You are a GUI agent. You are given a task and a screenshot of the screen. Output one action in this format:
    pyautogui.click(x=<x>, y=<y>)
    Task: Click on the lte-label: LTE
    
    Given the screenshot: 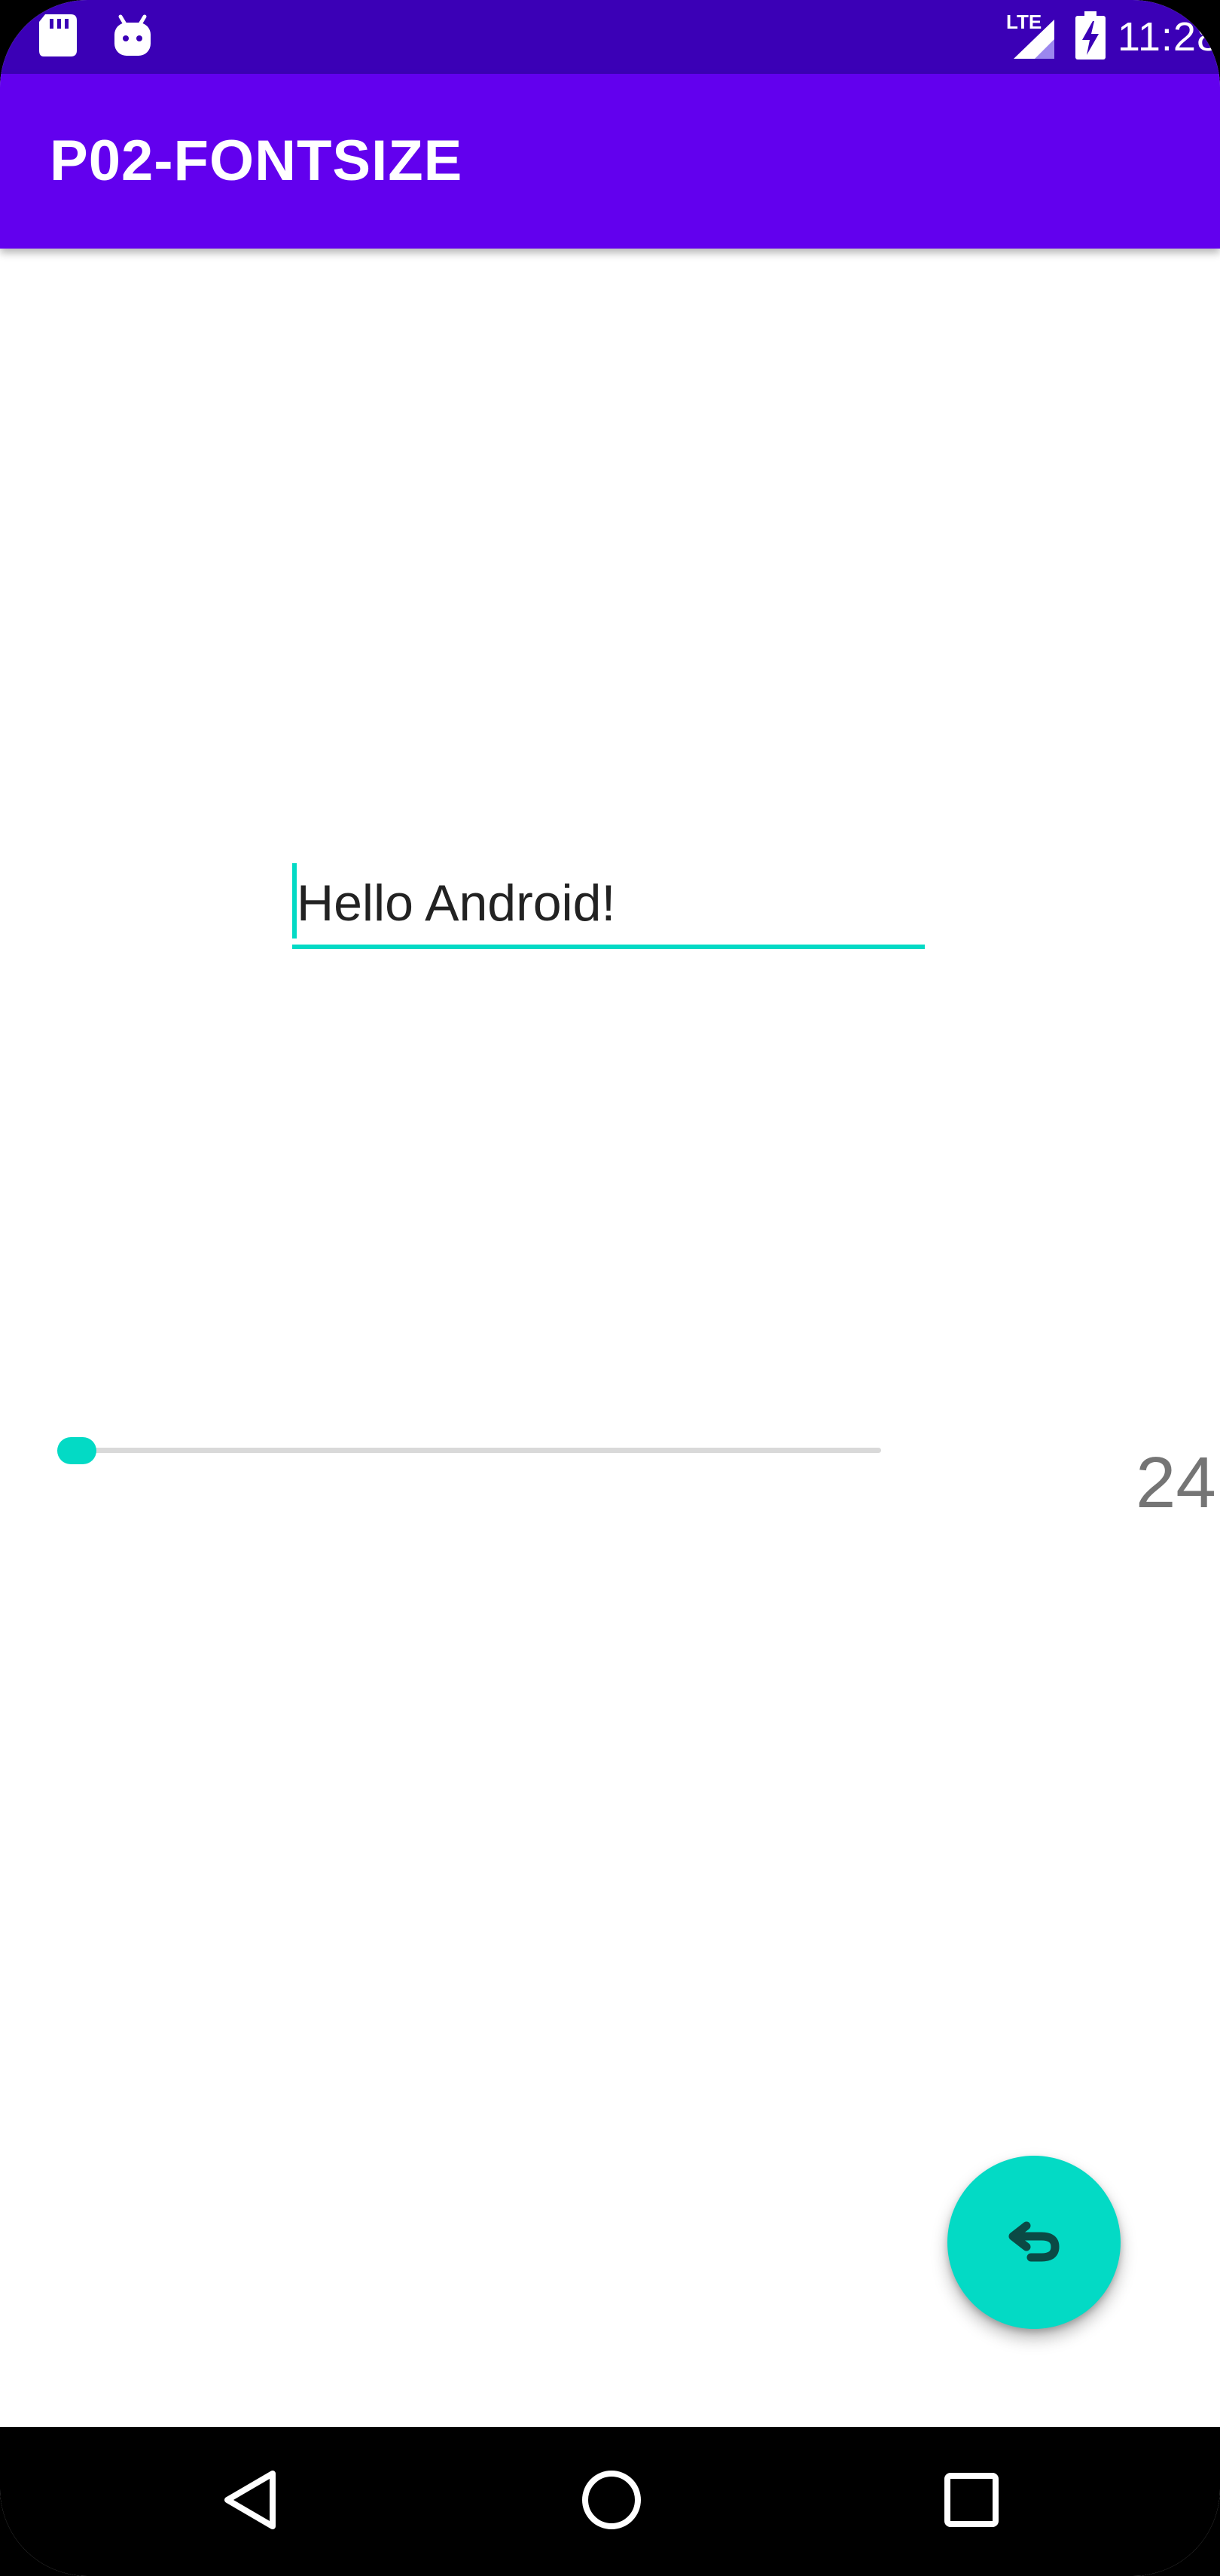 What is the action you would take?
    pyautogui.click(x=1024, y=22)
    